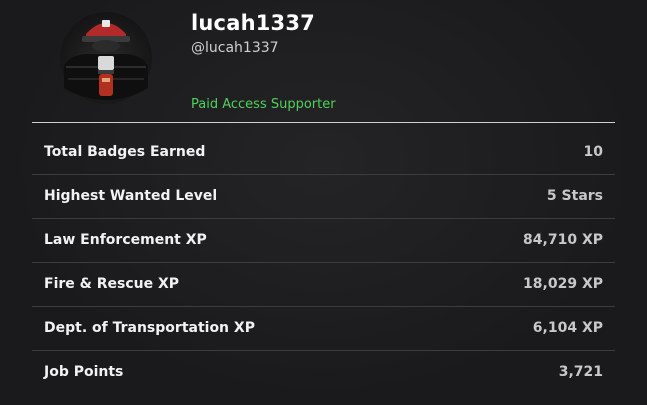  Describe the element at coordinates (323, 285) in the screenshot. I see `stat-row-fire-rescue-xp: Fire & Rescue XP 18,029 XP` at that location.